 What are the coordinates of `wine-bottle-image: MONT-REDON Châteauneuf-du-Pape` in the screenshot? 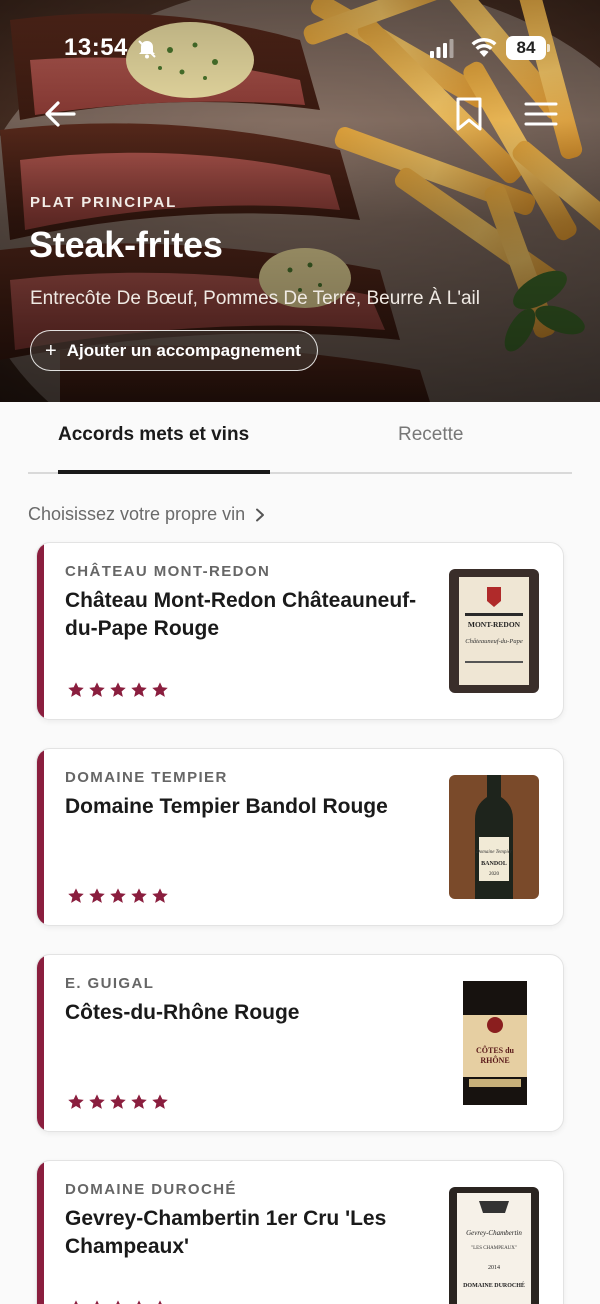 It's located at (494, 631).